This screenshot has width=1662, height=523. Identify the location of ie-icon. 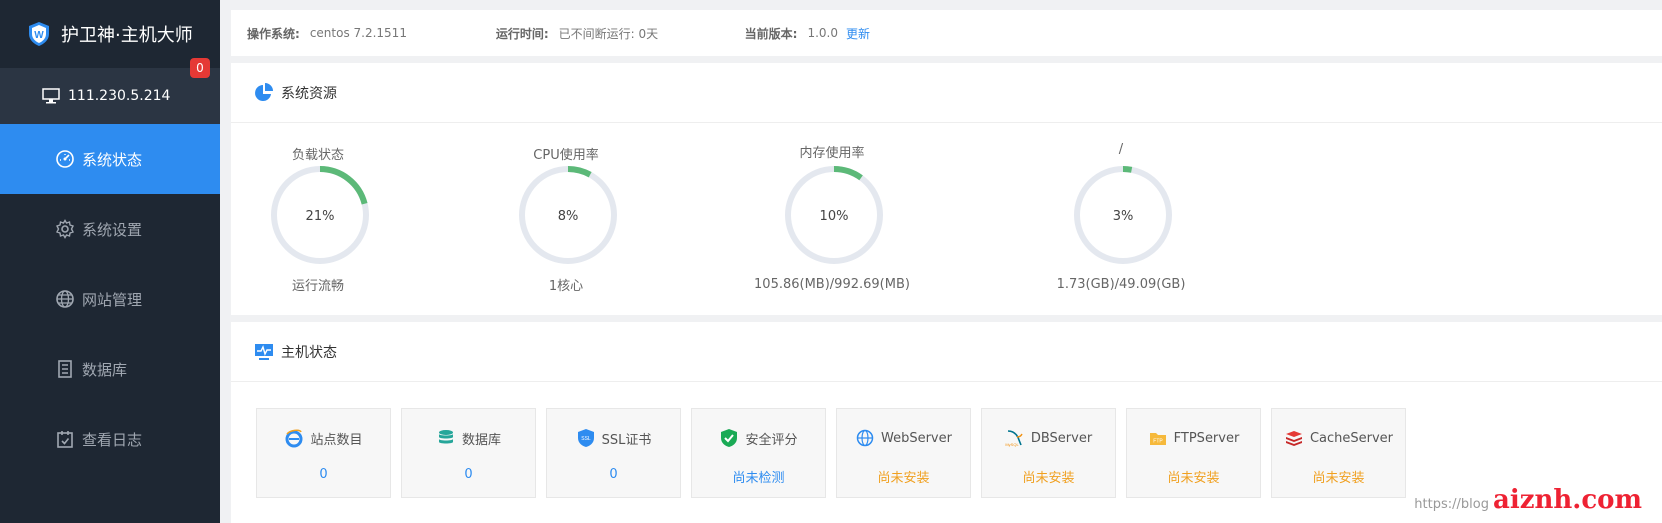
(294, 438).